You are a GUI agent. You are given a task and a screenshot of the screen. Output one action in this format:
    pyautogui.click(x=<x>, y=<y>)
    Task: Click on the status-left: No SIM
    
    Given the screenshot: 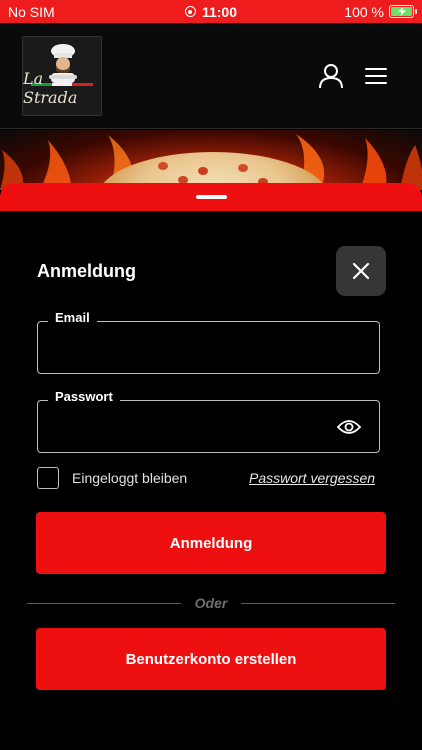 What is the action you would take?
    pyautogui.click(x=31, y=12)
    